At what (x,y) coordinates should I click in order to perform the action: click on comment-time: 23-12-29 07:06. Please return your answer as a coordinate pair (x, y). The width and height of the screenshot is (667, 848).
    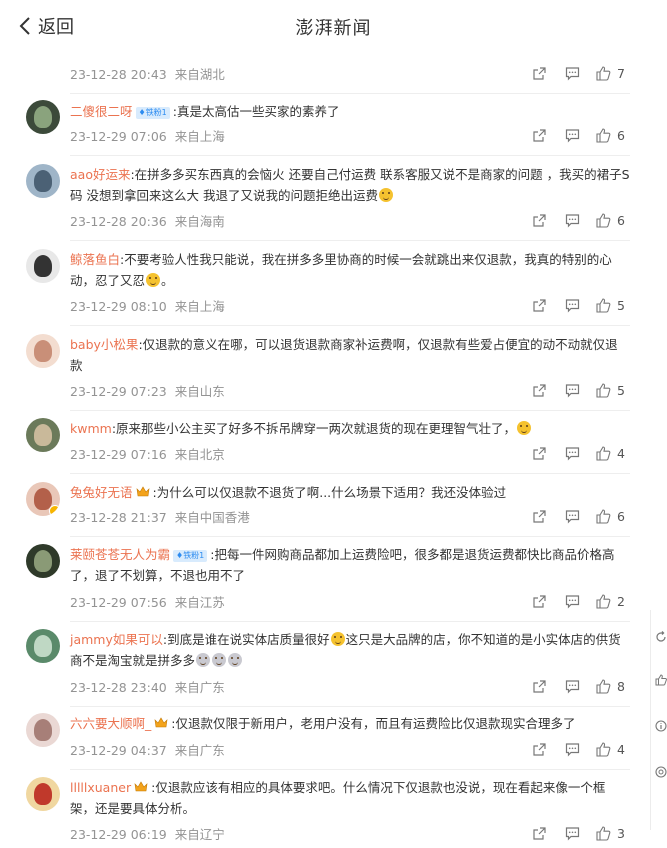
    Looking at the image, I should click on (118, 136).